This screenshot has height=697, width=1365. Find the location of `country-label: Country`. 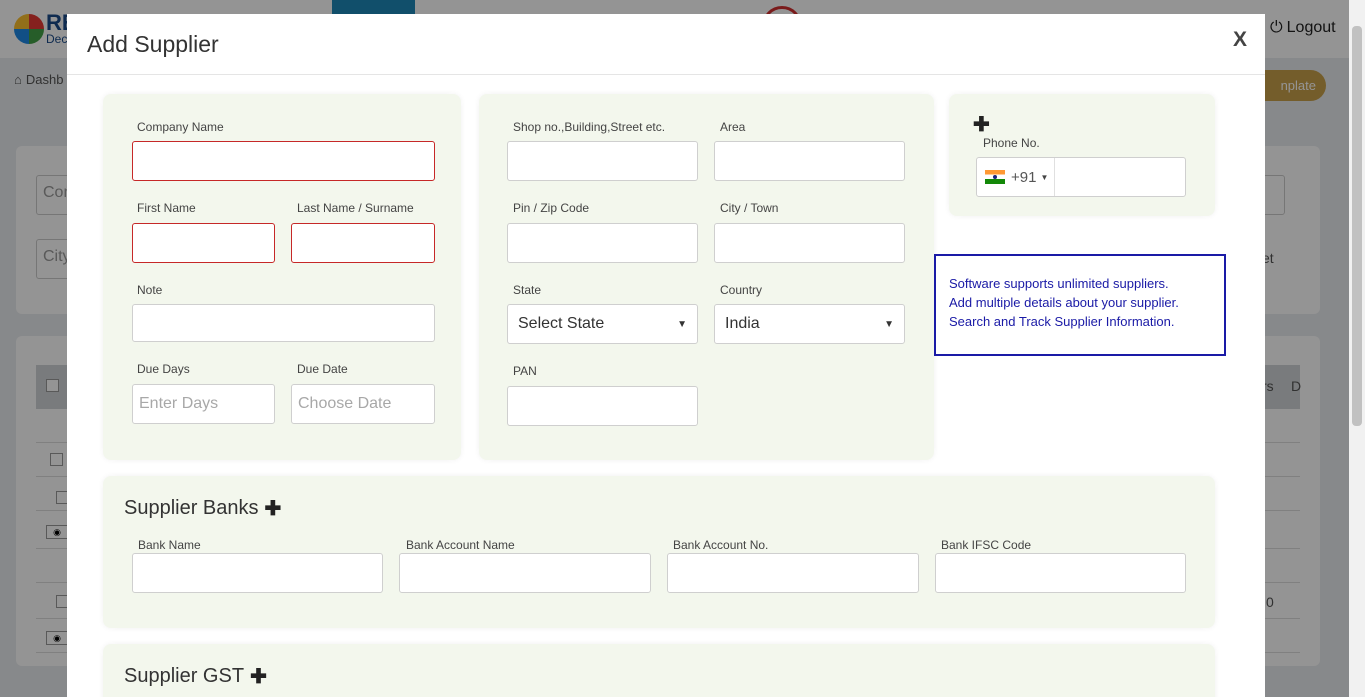

country-label: Country is located at coordinates (741, 290).